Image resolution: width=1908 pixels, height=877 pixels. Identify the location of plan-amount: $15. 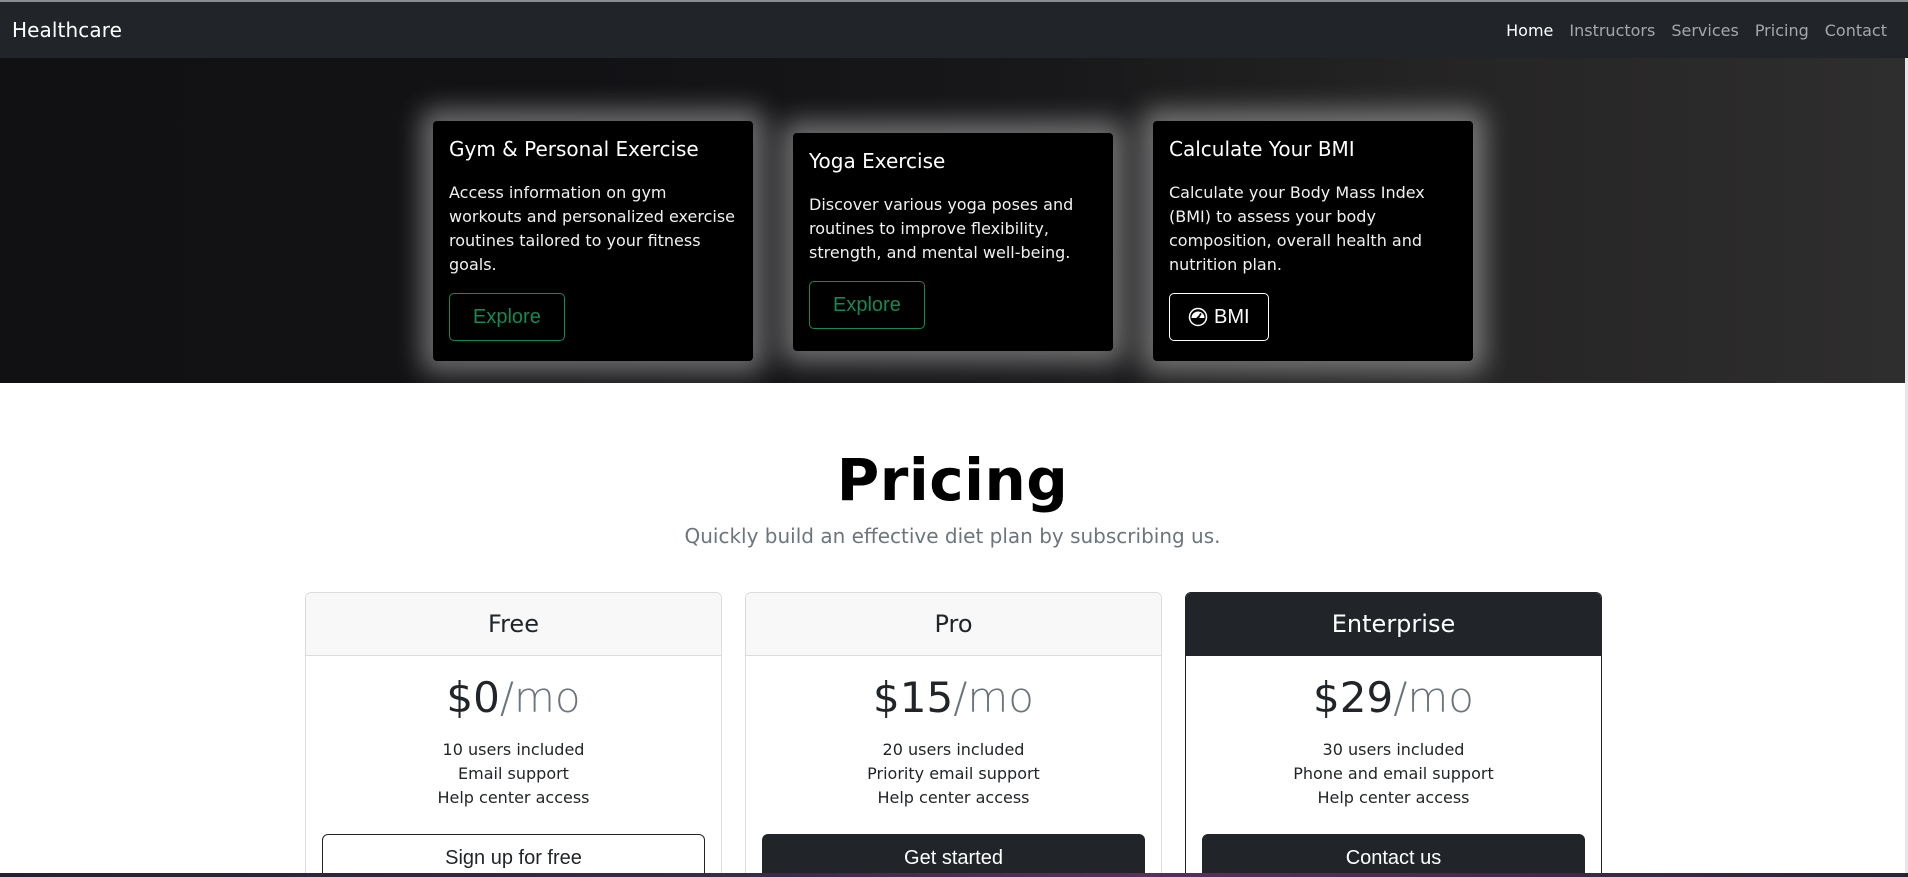
(913, 697).